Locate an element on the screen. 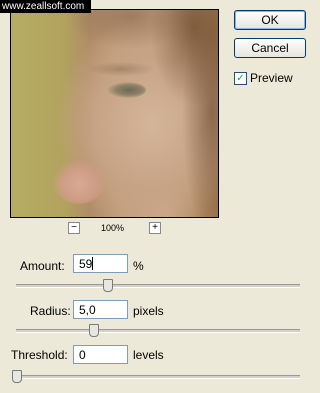 The height and width of the screenshot is (393, 320). threshold-slider is located at coordinates (156, 376).